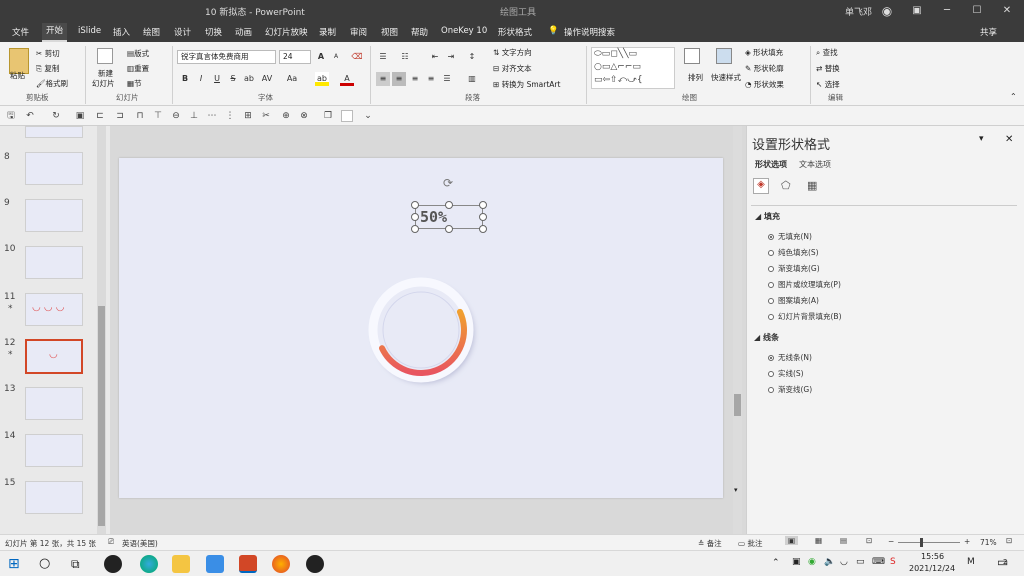 The image size is (1024, 576). Describe the element at coordinates (844, 562) in the screenshot. I see `tray-network-icon: ◡` at that location.